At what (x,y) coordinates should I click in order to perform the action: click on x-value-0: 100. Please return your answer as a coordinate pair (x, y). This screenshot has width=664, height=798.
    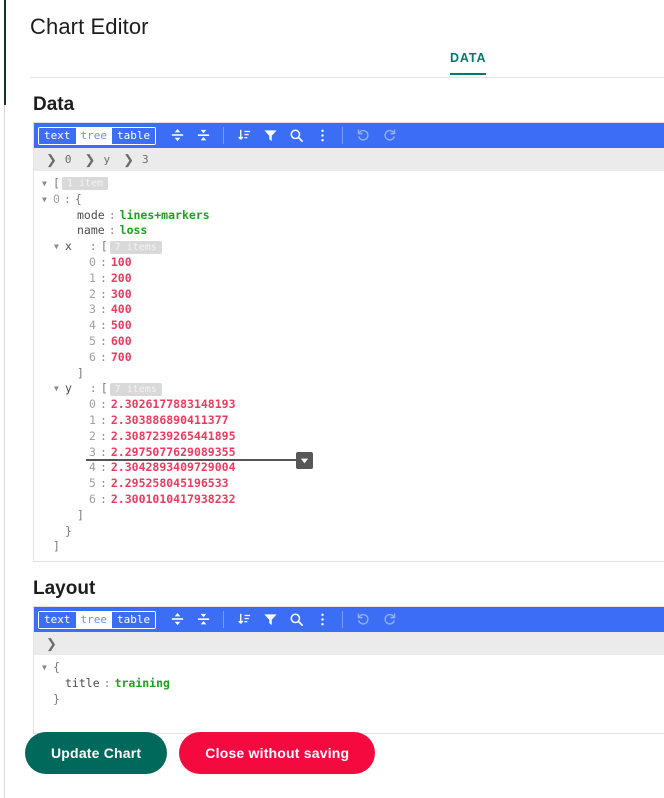
    Looking at the image, I should click on (121, 263).